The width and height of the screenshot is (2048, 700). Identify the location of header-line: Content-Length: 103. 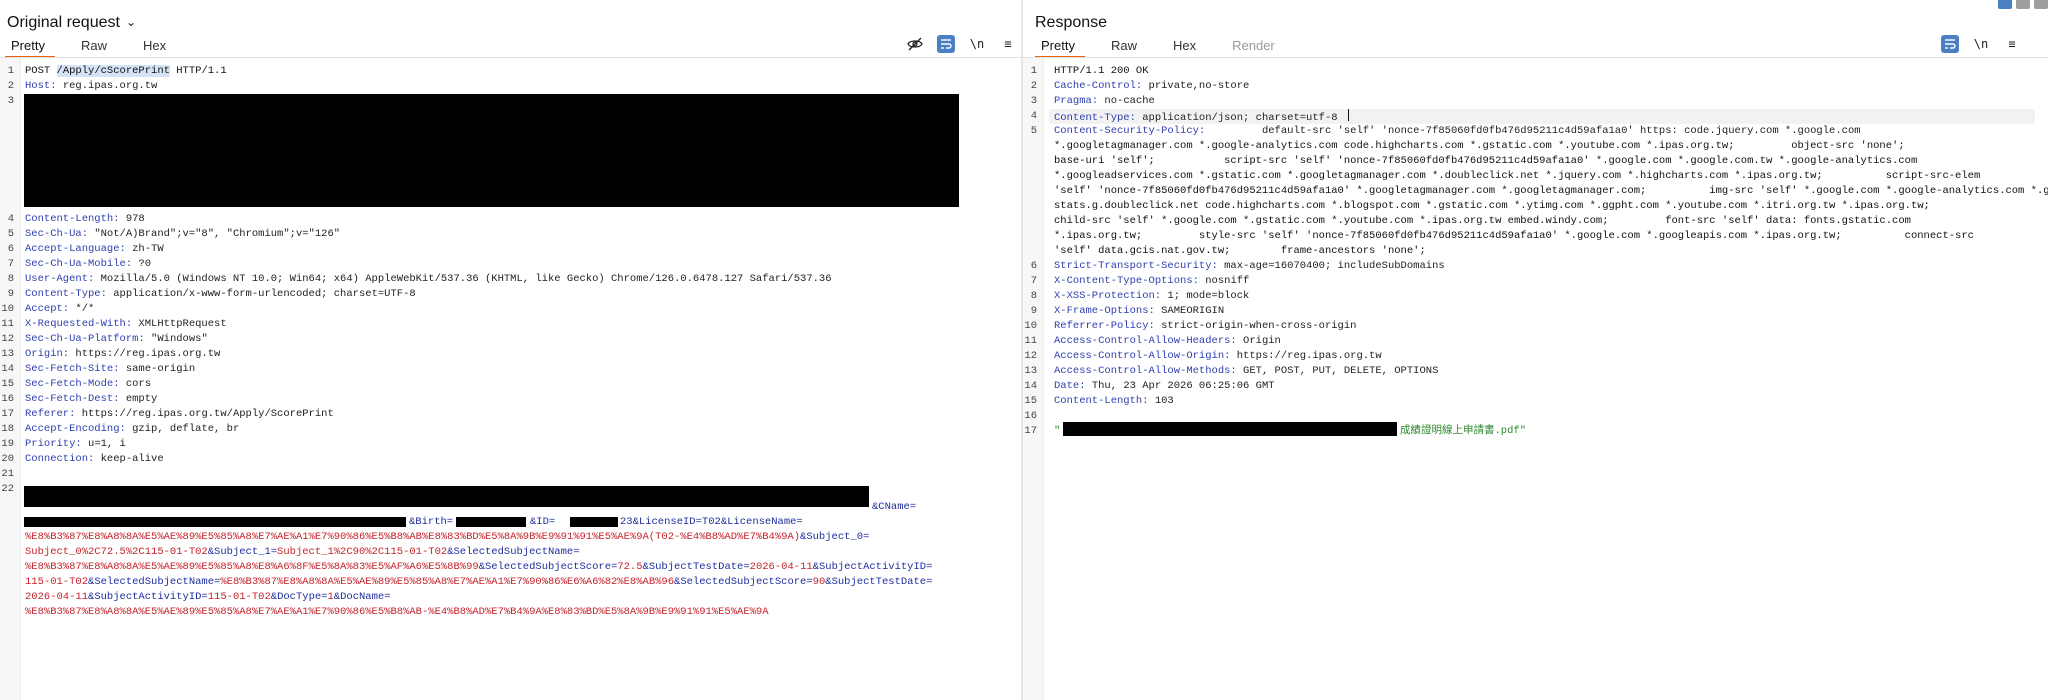
(1114, 401).